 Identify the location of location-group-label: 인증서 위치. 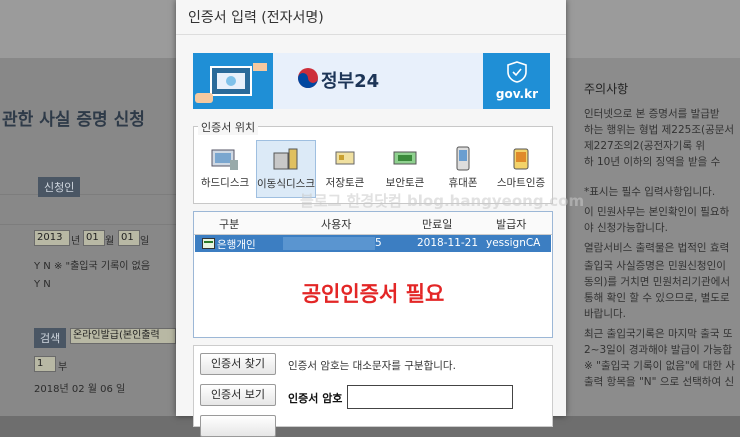
(228, 127).